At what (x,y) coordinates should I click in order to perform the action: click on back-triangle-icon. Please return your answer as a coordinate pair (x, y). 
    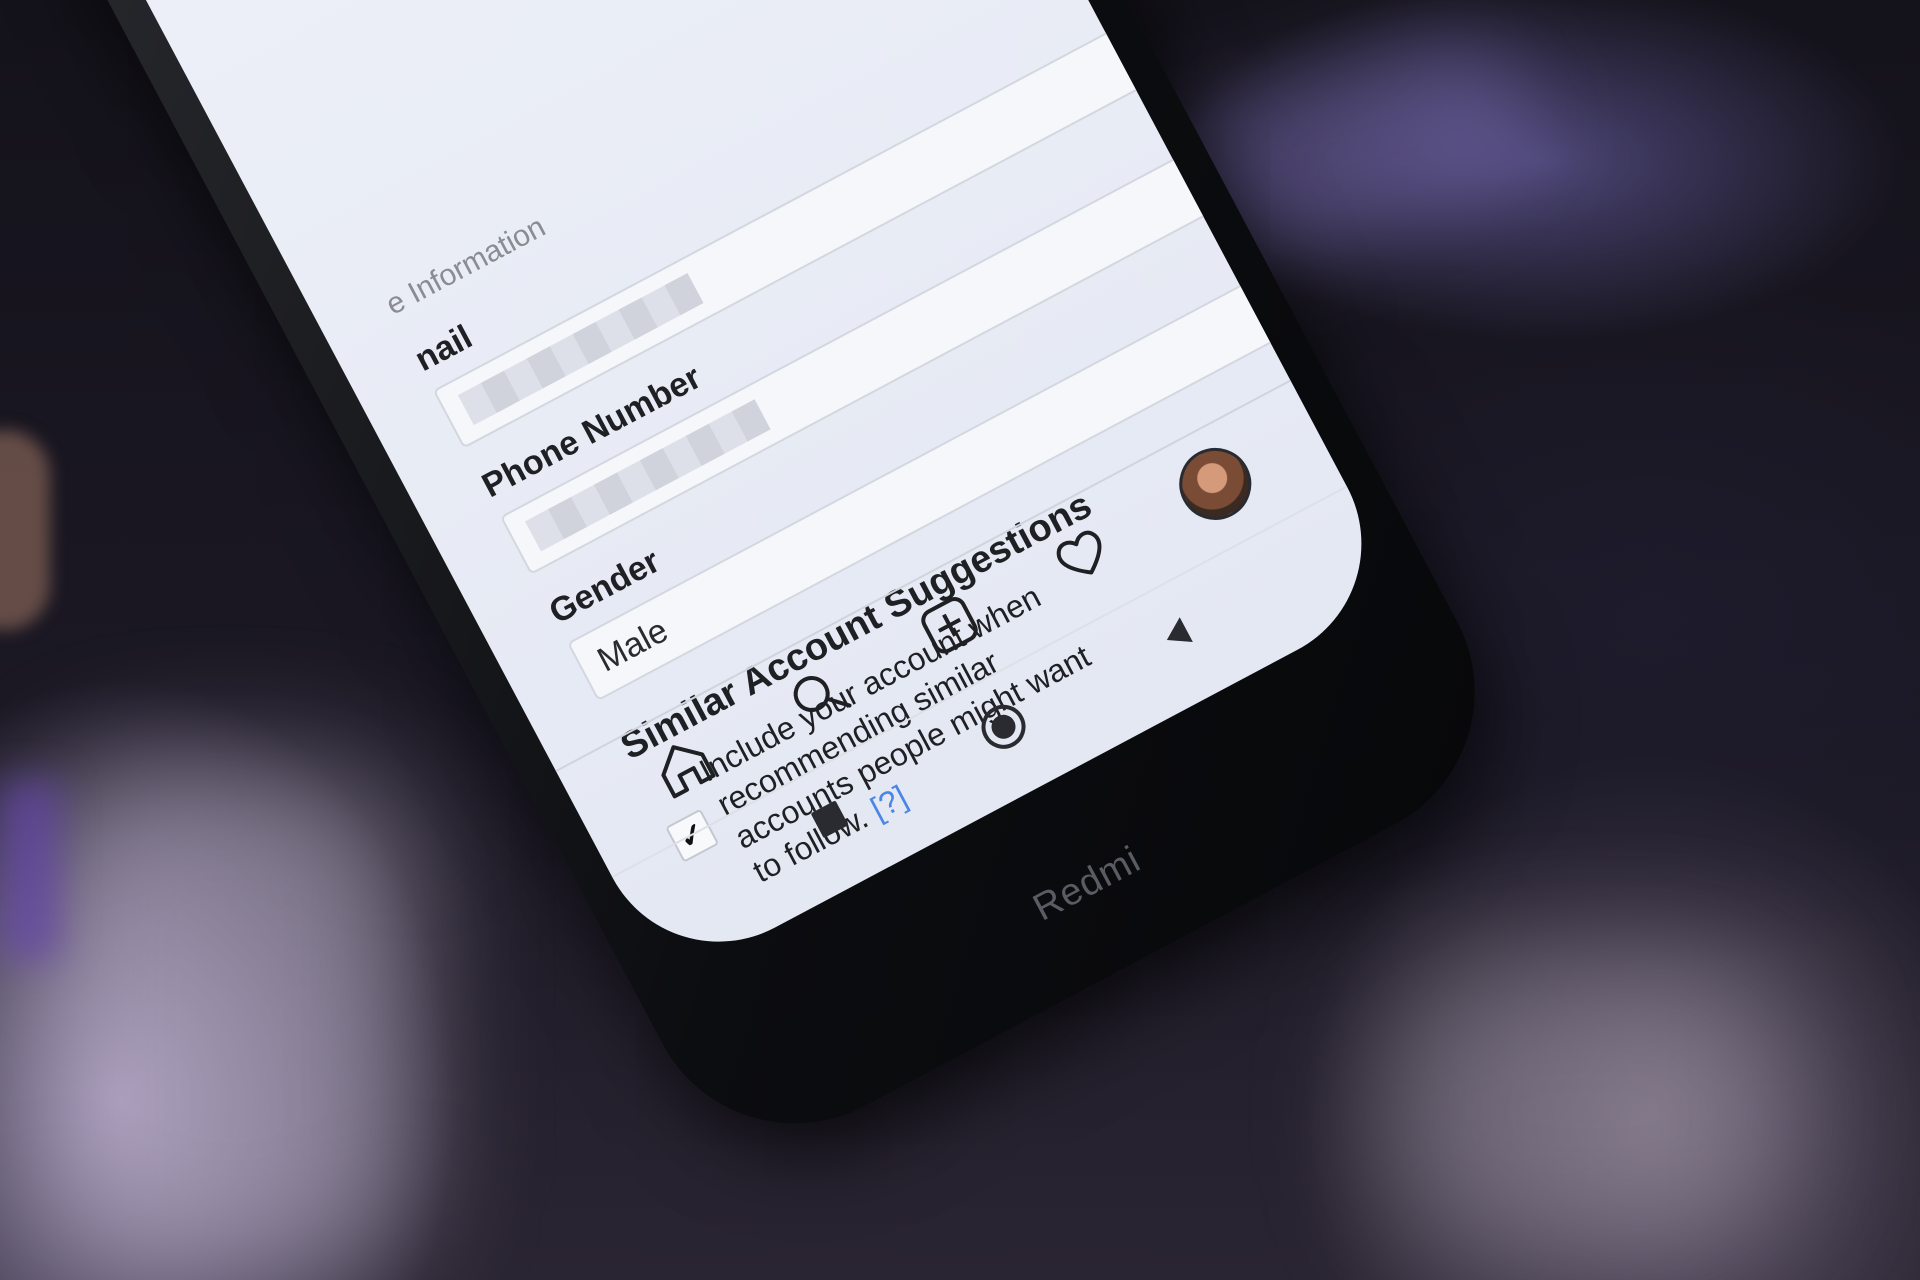
    Looking at the image, I should click on (1177, 633).